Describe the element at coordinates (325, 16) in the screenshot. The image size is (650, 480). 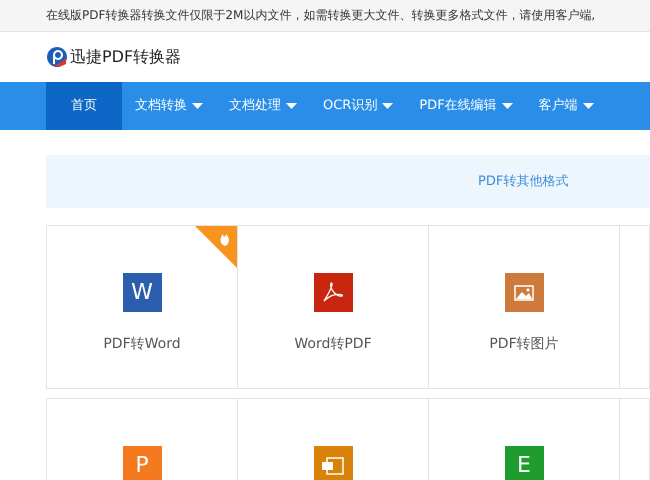
I see `notice-text: 在线版PDF转换器转换文件仅限于2M以内文件，如需转换更大文件、转换更多格式文件，请使用客户端,` at that location.